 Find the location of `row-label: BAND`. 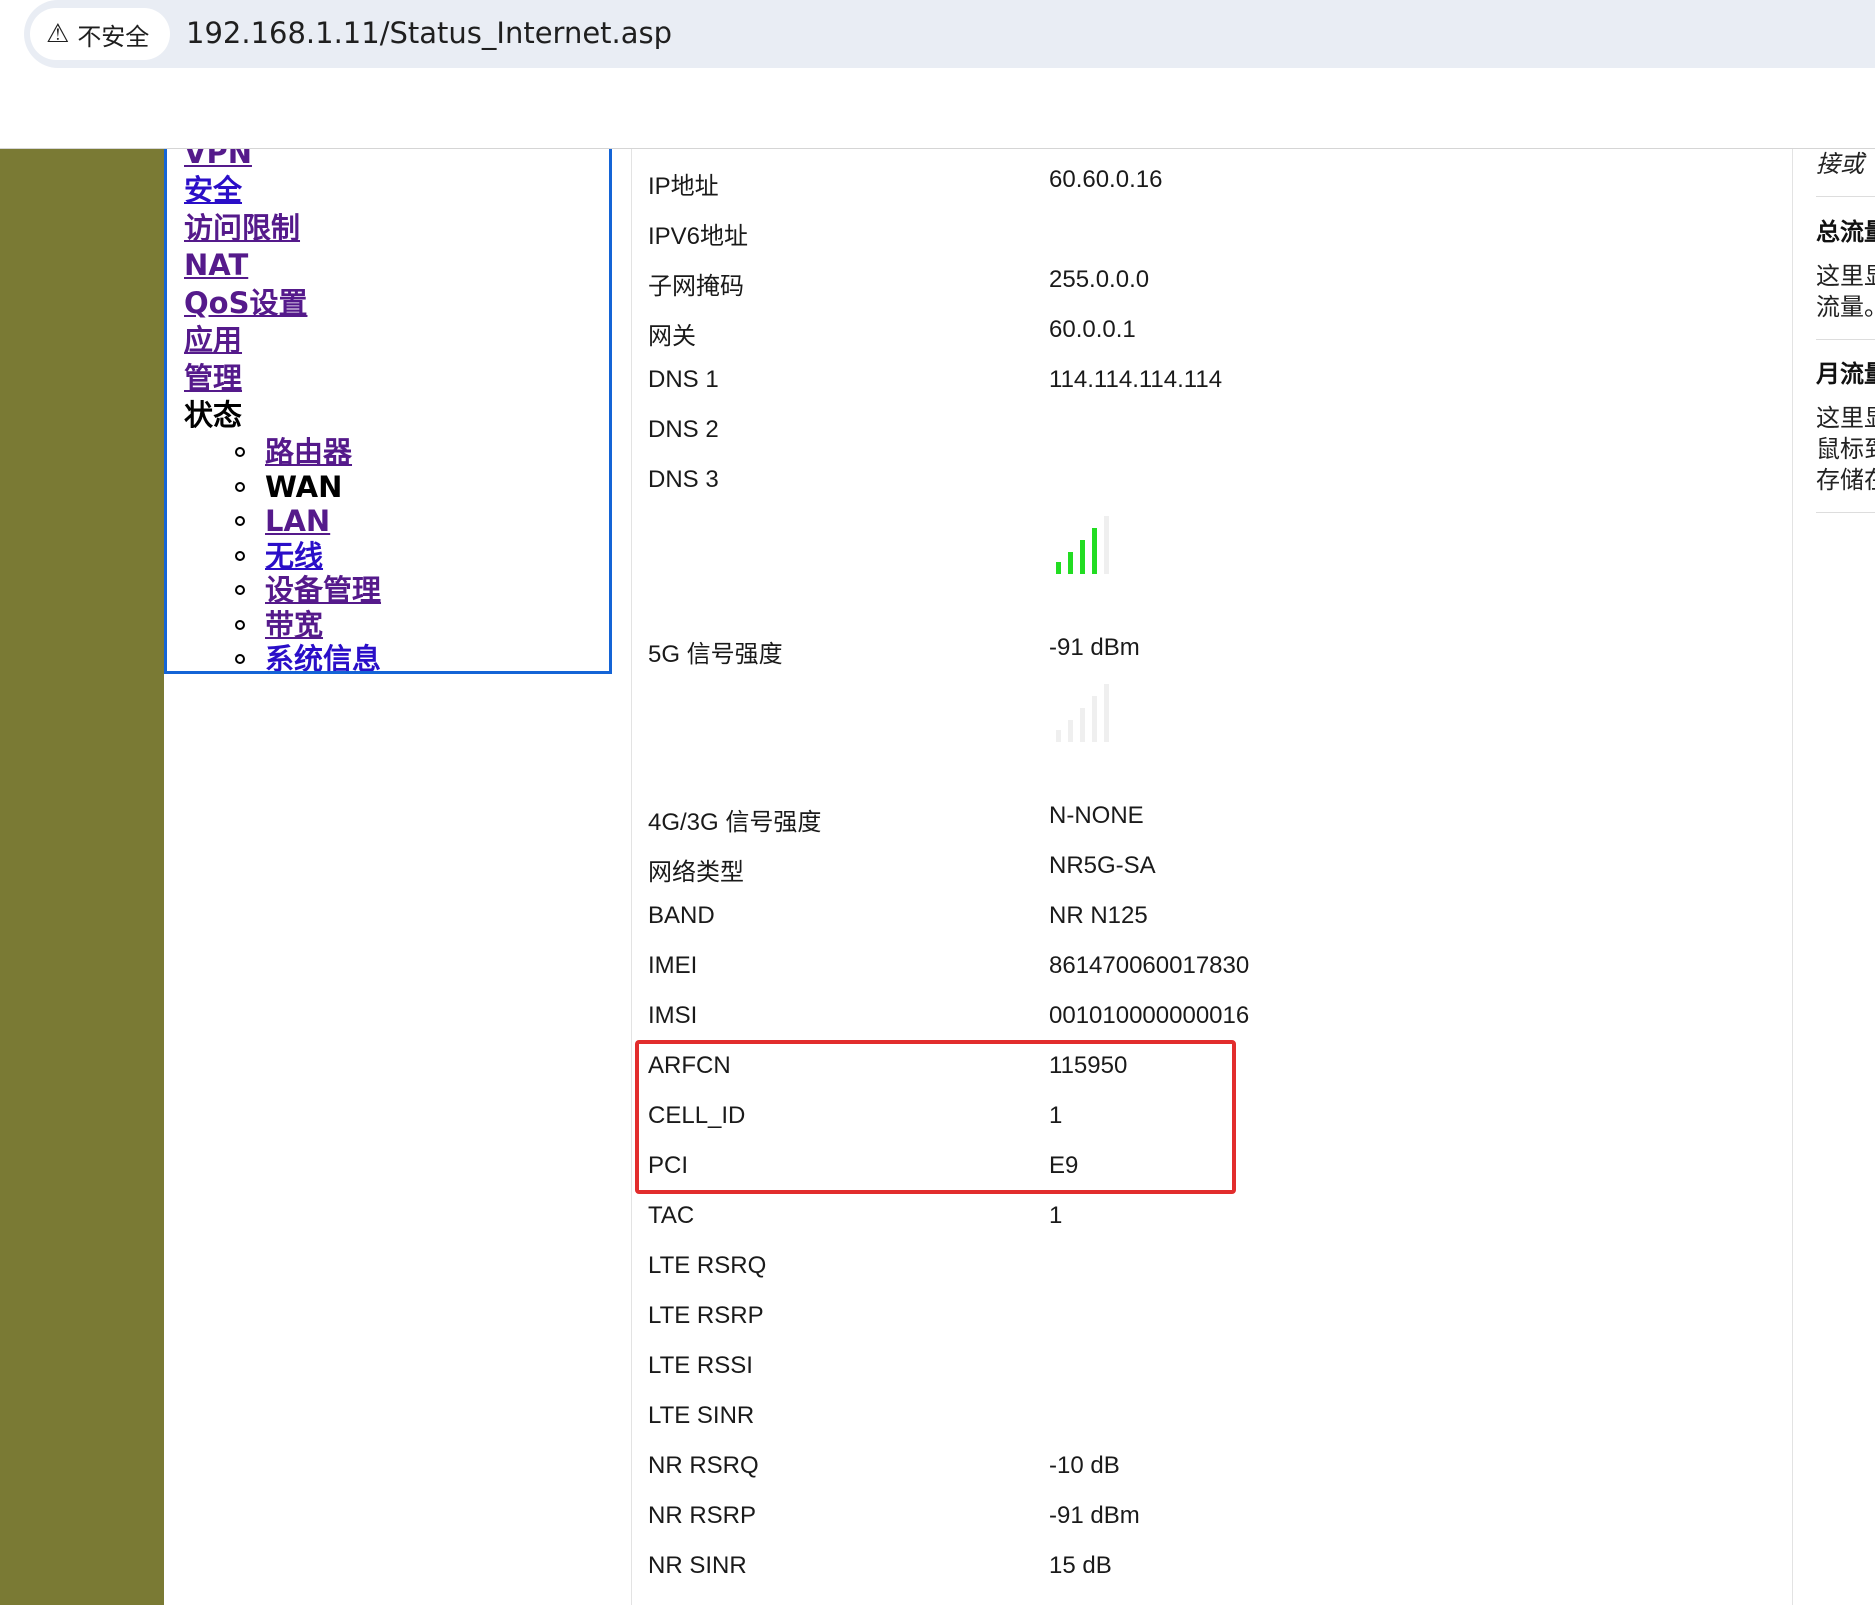

row-label: BAND is located at coordinates (681, 915).